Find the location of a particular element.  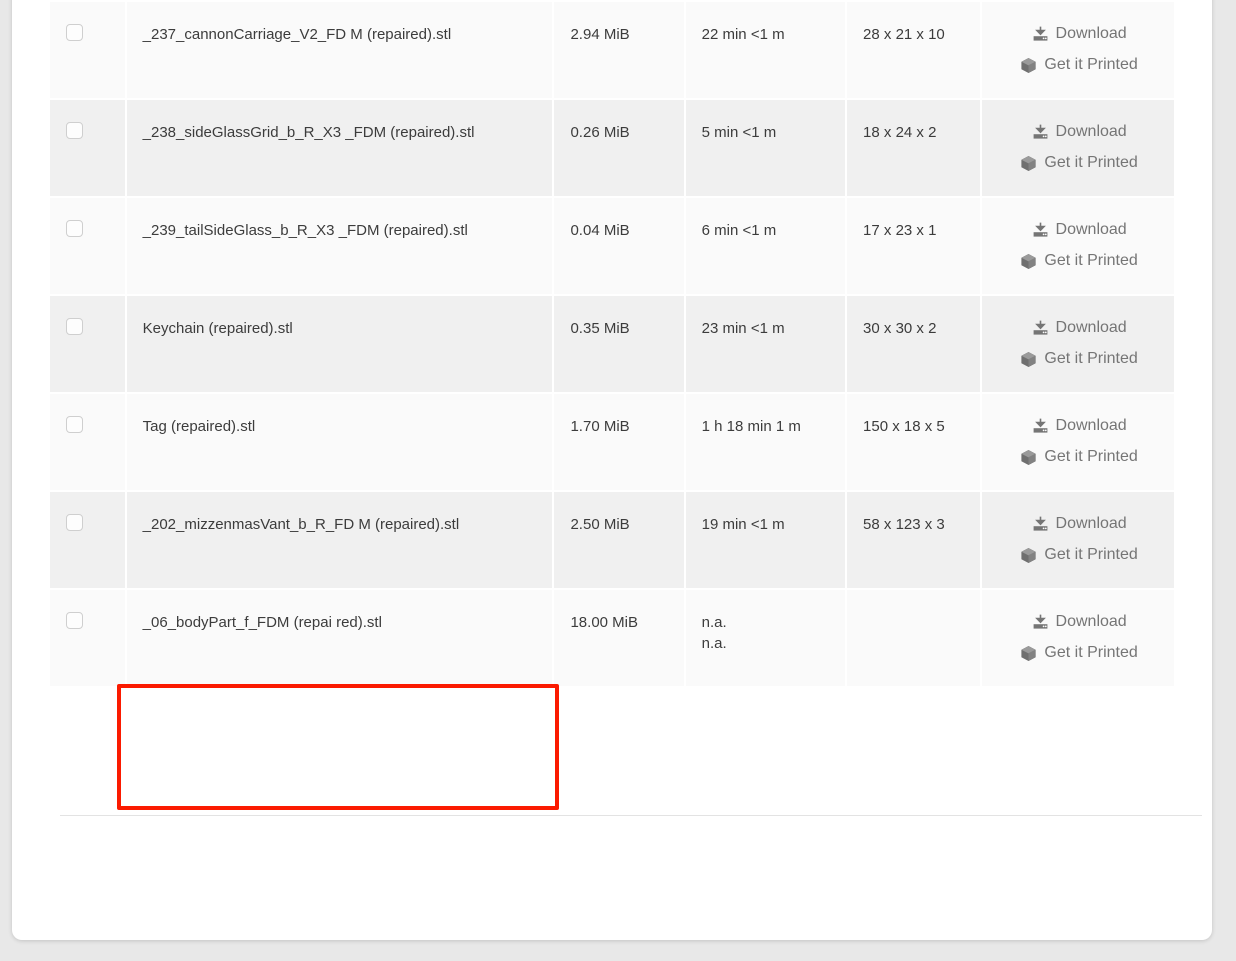

file-size-cell: 1.70 MiB is located at coordinates (619, 441).